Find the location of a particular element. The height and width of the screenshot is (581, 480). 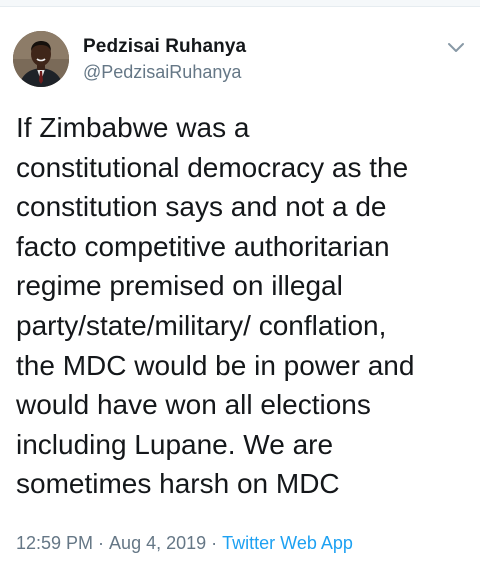

profile-photo-icon is located at coordinates (41, 59).